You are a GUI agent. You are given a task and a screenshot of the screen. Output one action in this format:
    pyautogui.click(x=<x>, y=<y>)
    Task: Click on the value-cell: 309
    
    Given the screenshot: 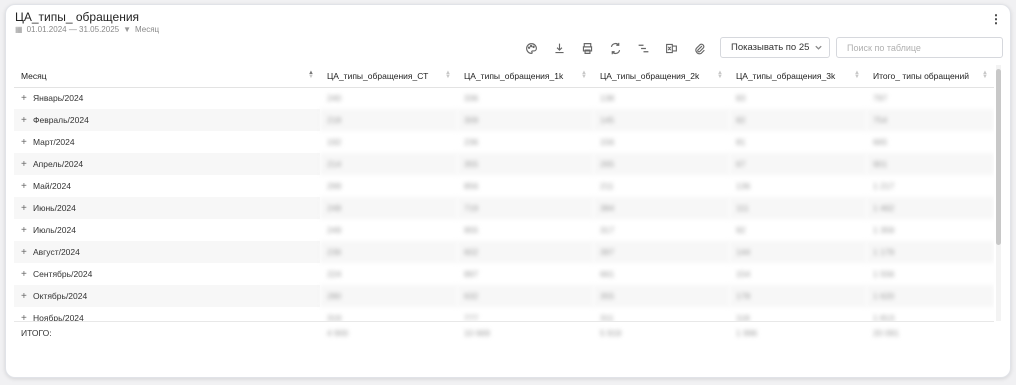 What is the action you would take?
    pyautogui.click(x=525, y=120)
    